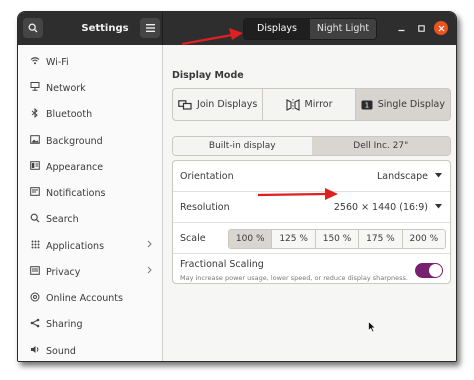 The width and height of the screenshot is (474, 380). Describe the element at coordinates (259, 114) in the screenshot. I see `annotation-arrows` at that location.